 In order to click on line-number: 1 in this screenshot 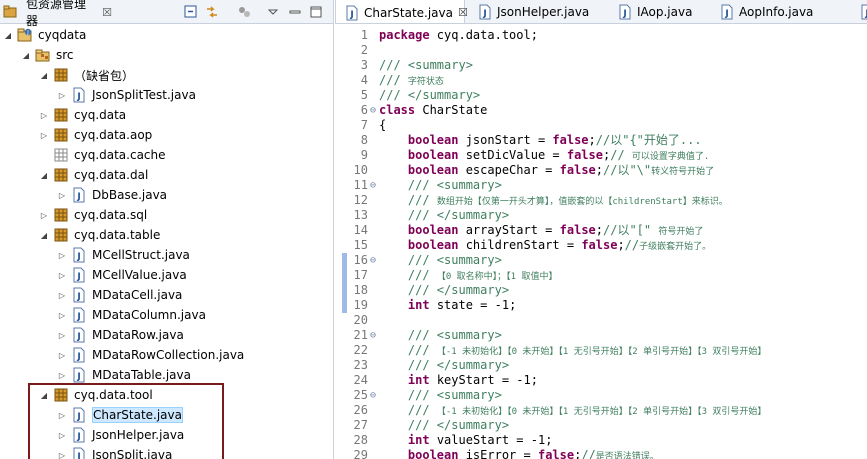, I will do `click(364, 35)`.